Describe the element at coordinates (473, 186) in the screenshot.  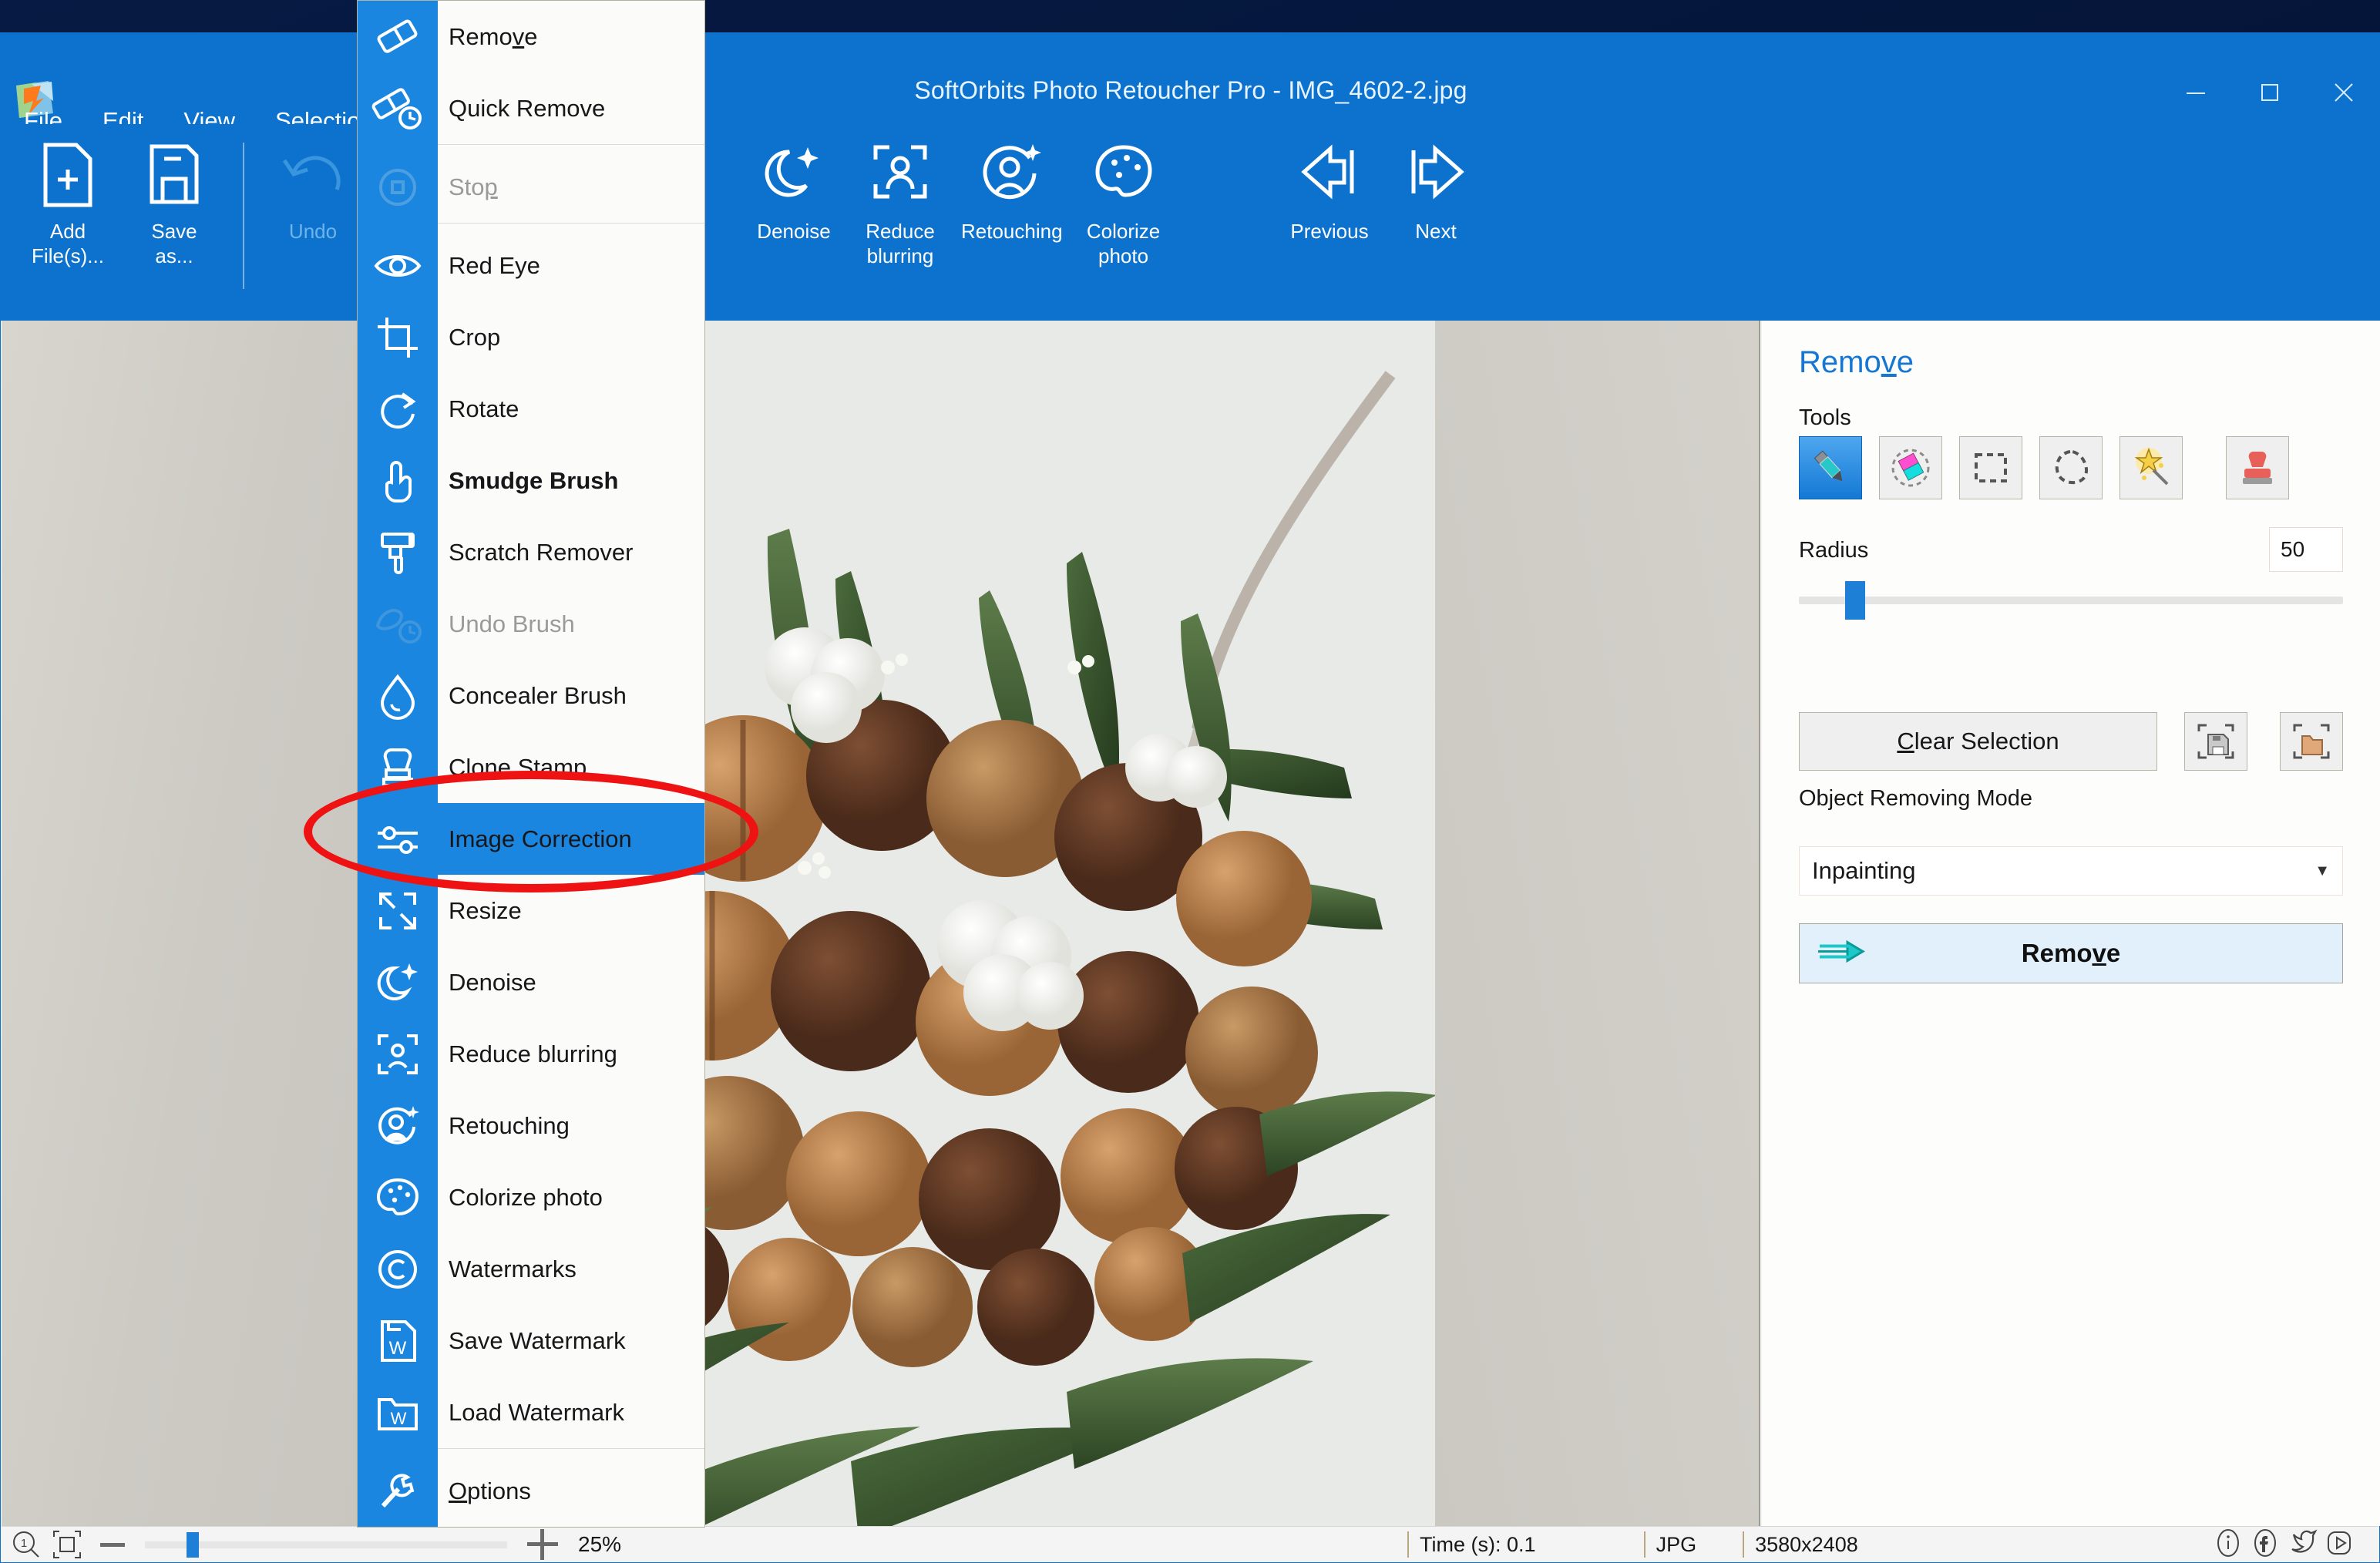
I see `menu-item-stop-label: Stop` at that location.